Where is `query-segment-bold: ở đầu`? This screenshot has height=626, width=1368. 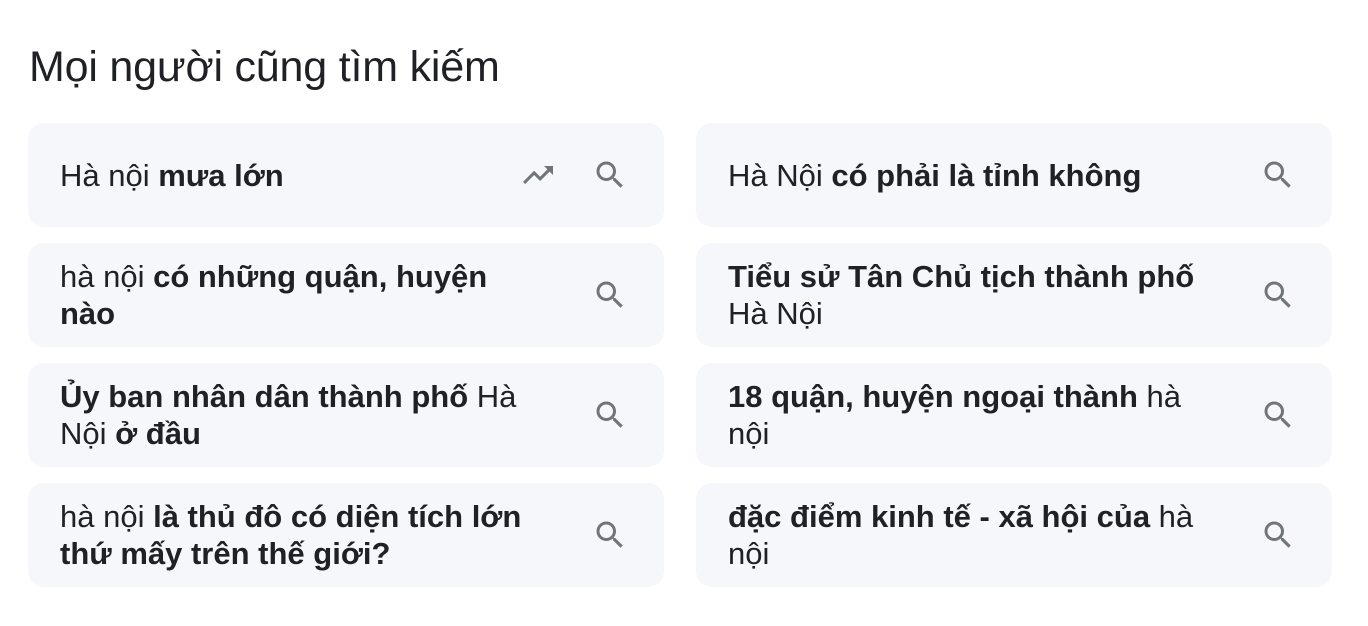
query-segment-bold: ở đầu is located at coordinates (158, 433).